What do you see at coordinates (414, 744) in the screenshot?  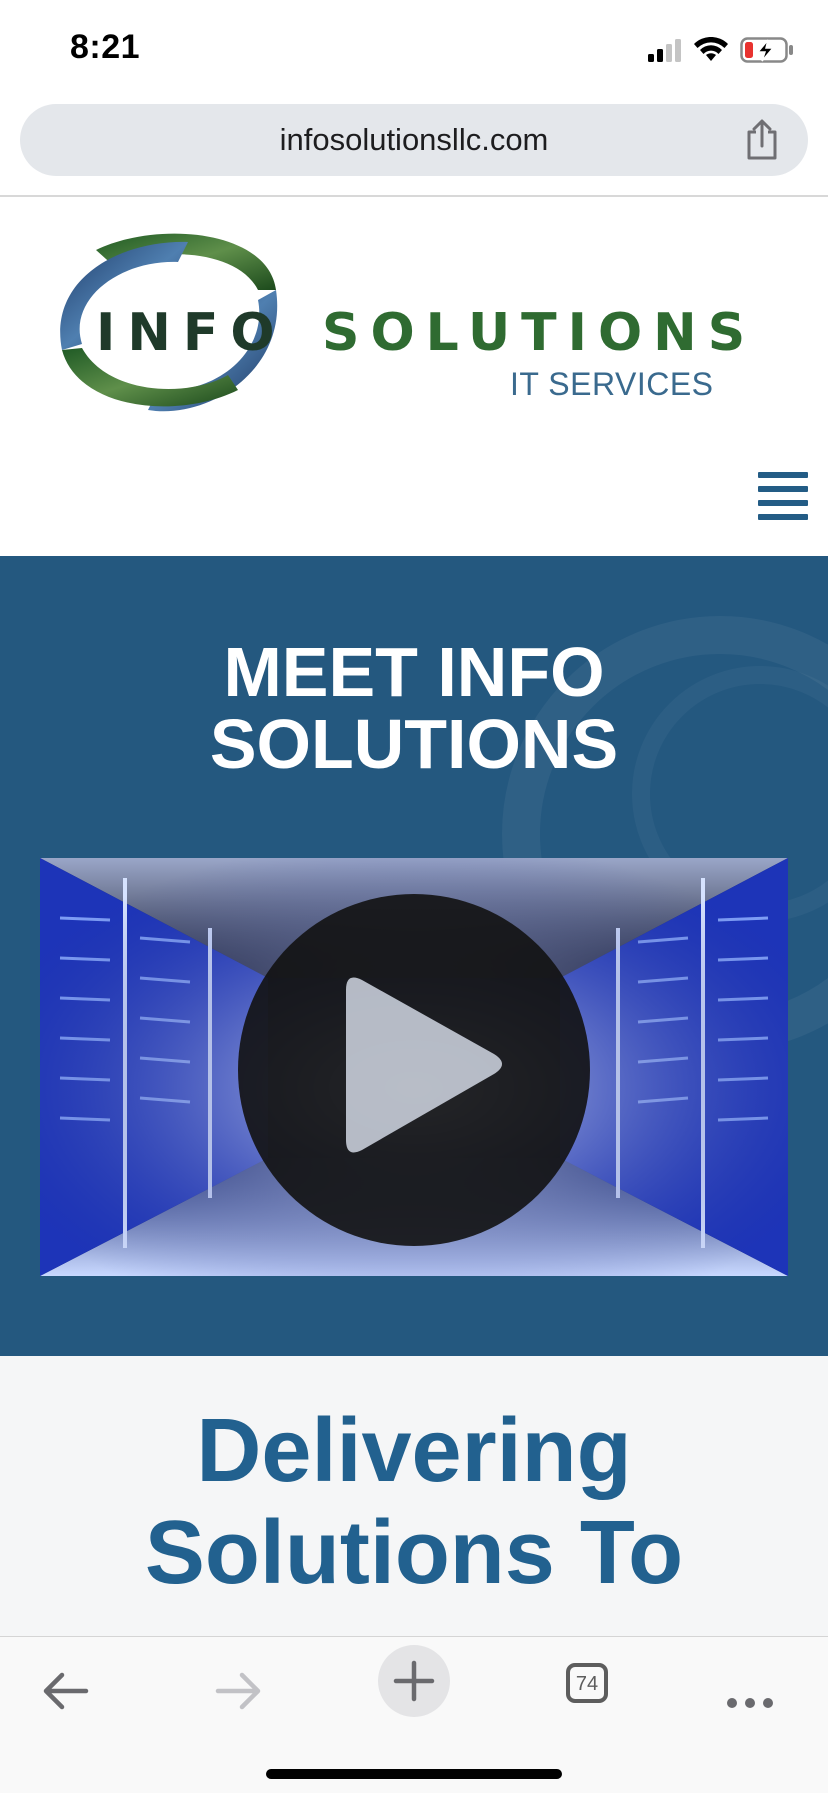 I see `hero-title-line2: SOLUTIONS` at bounding box center [414, 744].